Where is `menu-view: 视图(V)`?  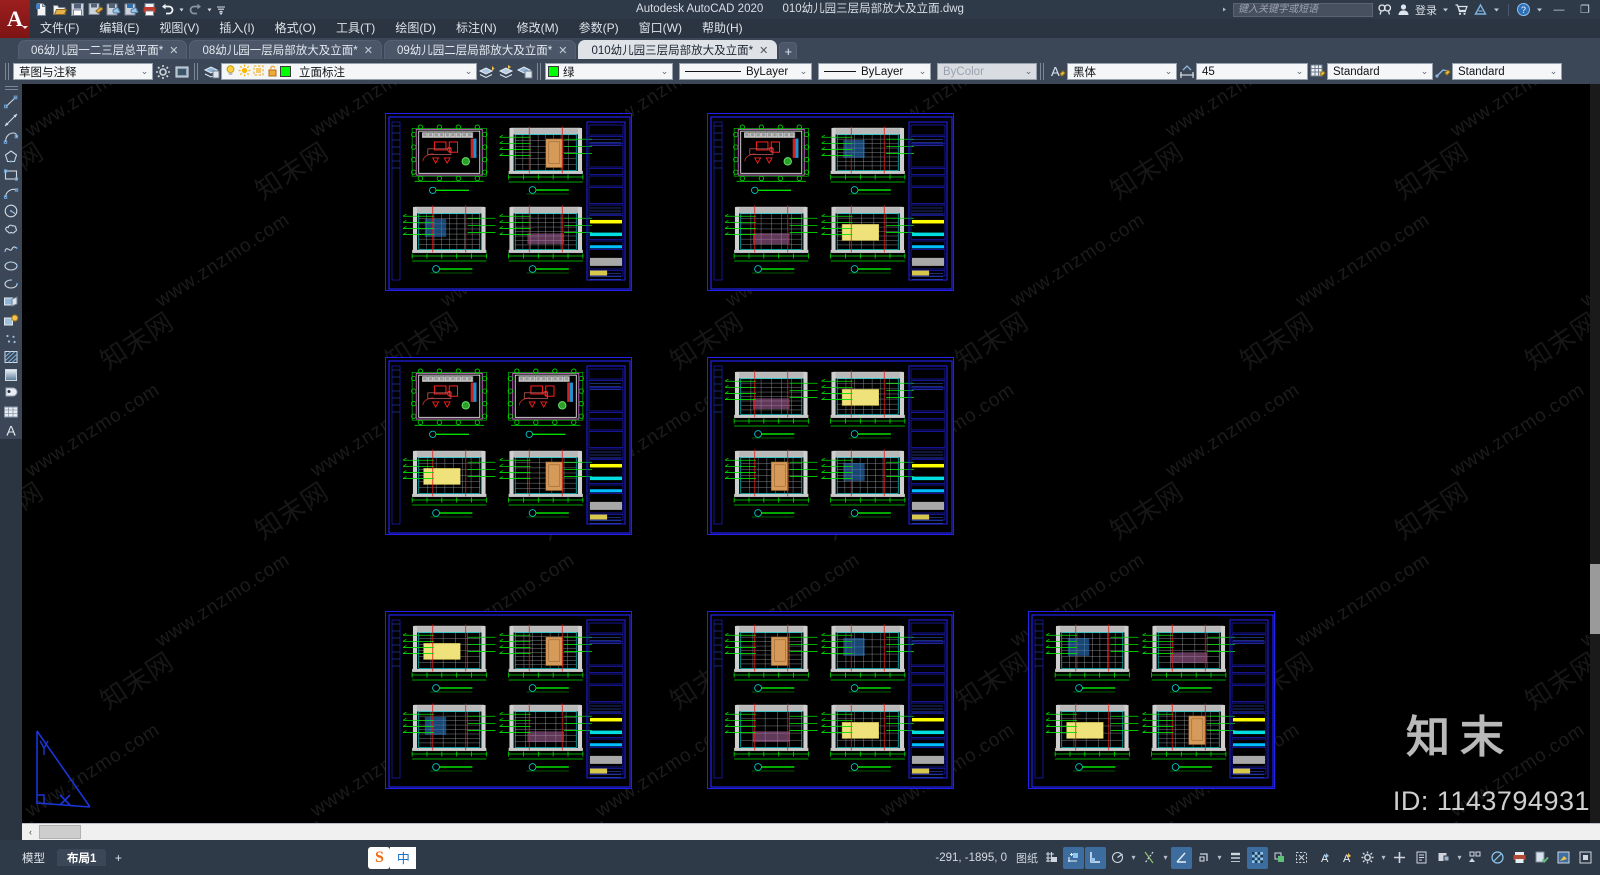
menu-view: 视图(V) is located at coordinates (179, 28).